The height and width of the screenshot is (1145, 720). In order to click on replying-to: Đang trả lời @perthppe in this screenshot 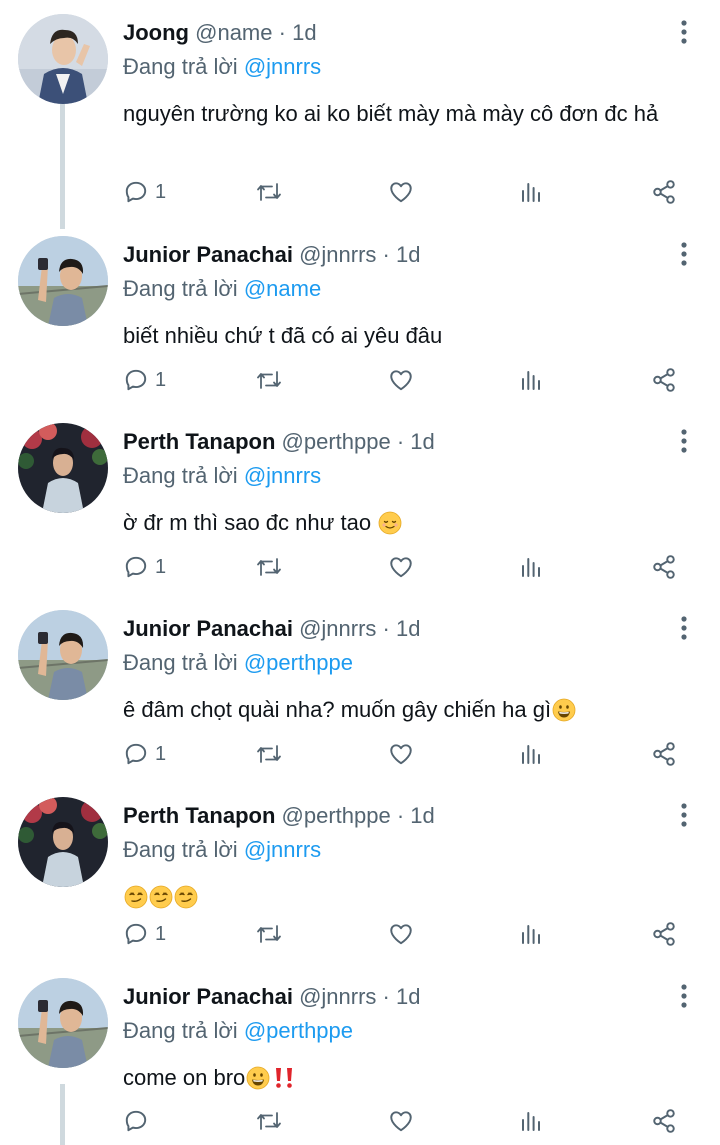, I will do `click(238, 1031)`.